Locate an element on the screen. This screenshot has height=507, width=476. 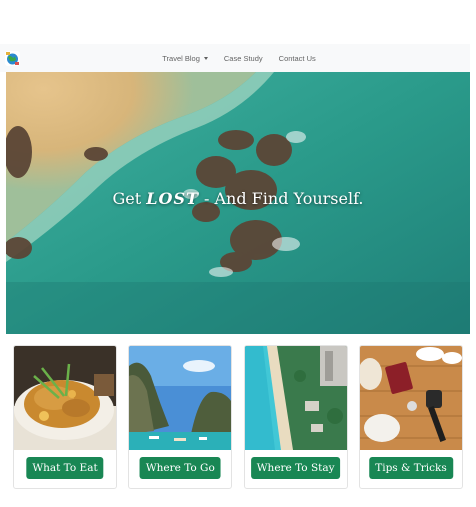
card-where-to-stay: Where To Stay is located at coordinates (295, 417).